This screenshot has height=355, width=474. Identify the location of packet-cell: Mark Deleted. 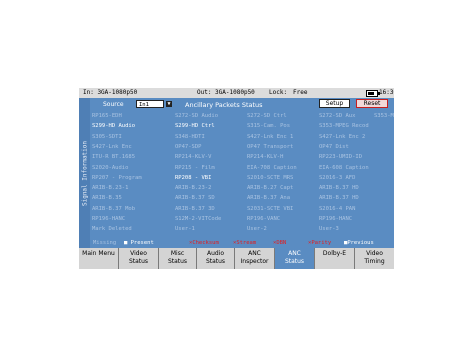
(112, 229).